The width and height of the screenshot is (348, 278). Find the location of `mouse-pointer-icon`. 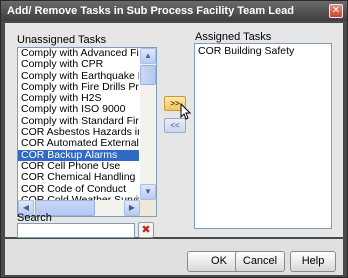

mouse-pointer-icon is located at coordinates (186, 111).